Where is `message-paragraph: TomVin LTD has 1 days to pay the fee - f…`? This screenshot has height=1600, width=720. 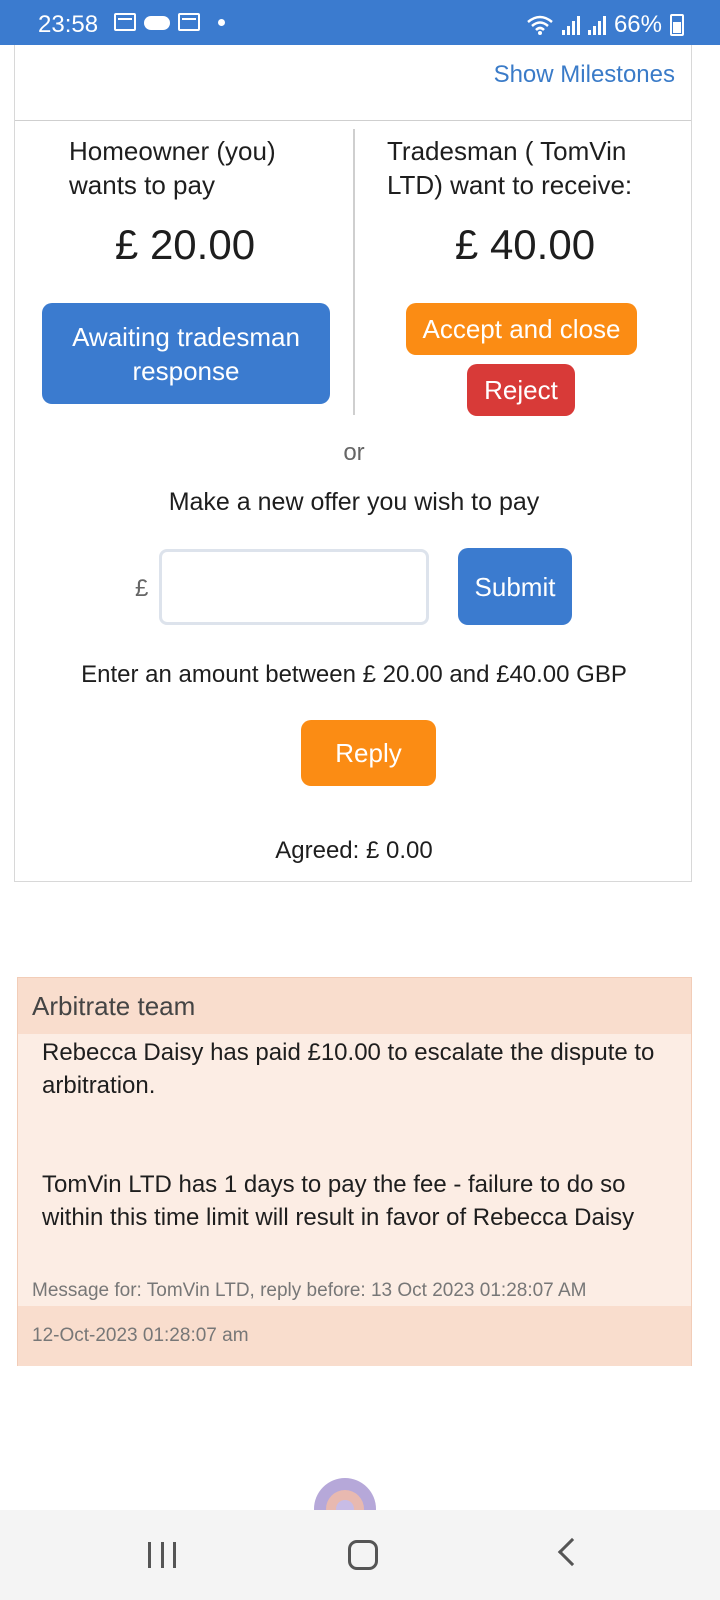
message-paragraph: TomVin LTD has 1 days to pay the fee - f… is located at coordinates (338, 1201).